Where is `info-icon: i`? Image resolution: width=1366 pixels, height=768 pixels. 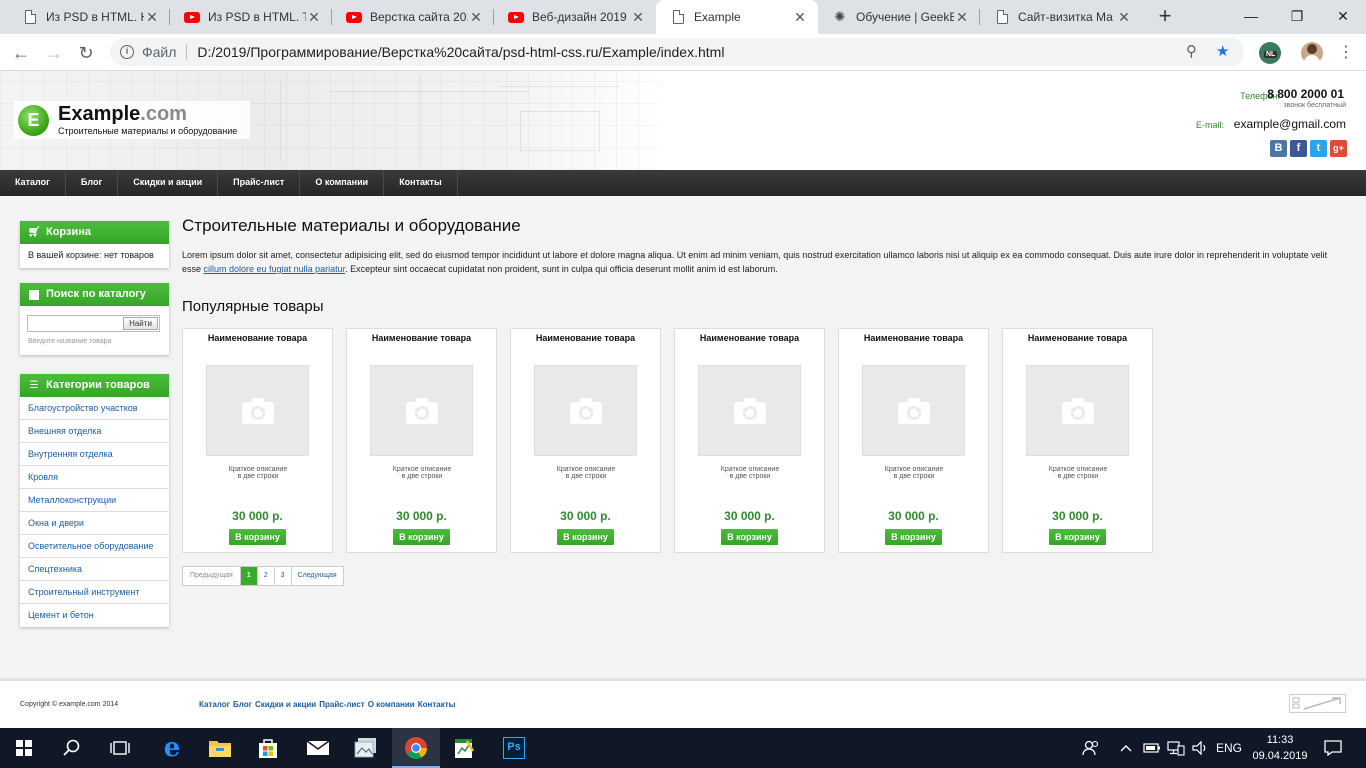
info-icon: i is located at coordinates (127, 52).